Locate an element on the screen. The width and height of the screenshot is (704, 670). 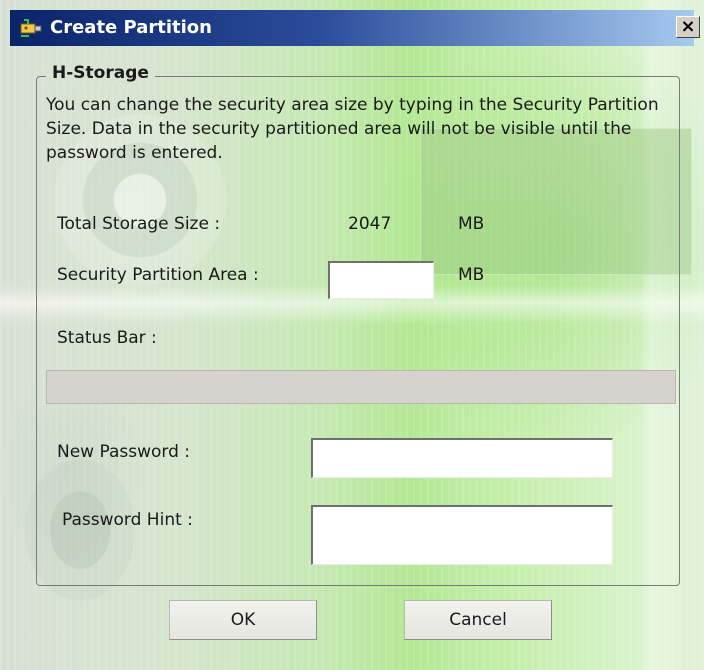
new-password-label: New Password : is located at coordinates (124, 452).